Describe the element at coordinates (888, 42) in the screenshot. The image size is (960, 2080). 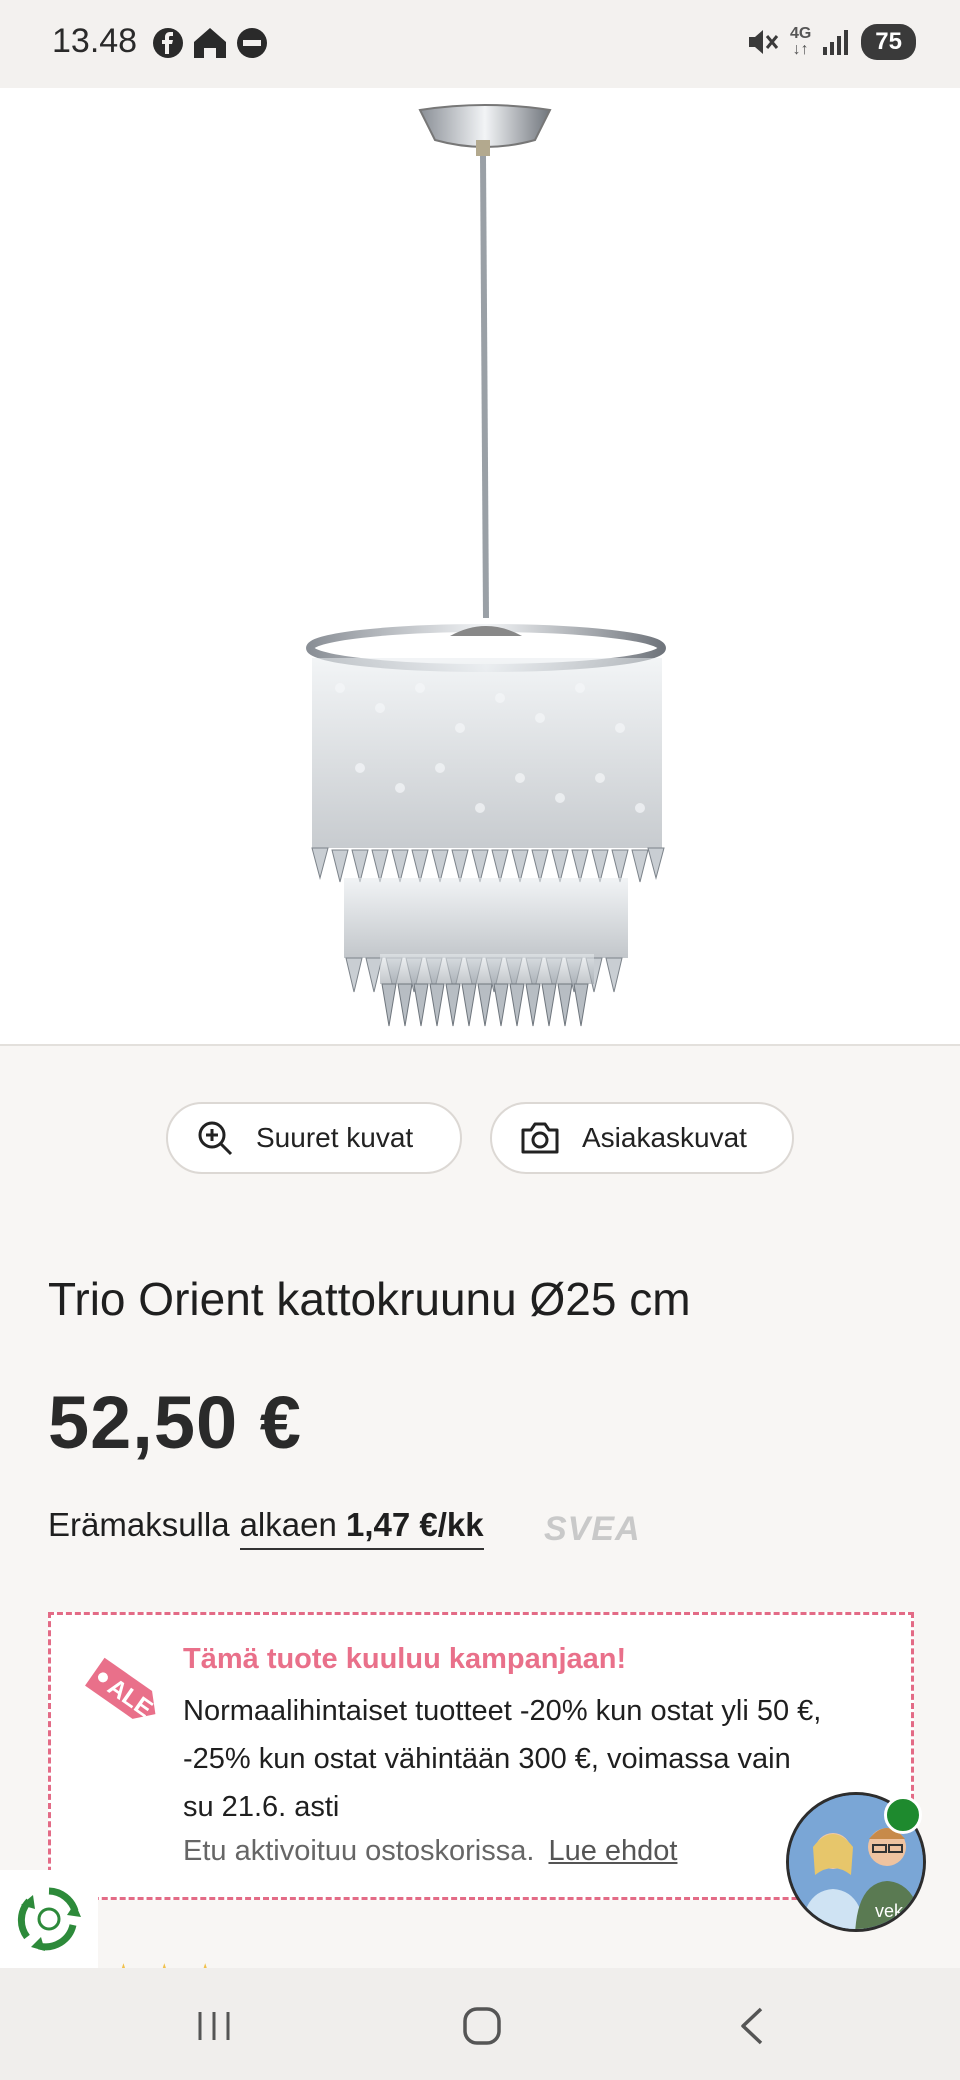
I see `battery-indicator: 75` at that location.